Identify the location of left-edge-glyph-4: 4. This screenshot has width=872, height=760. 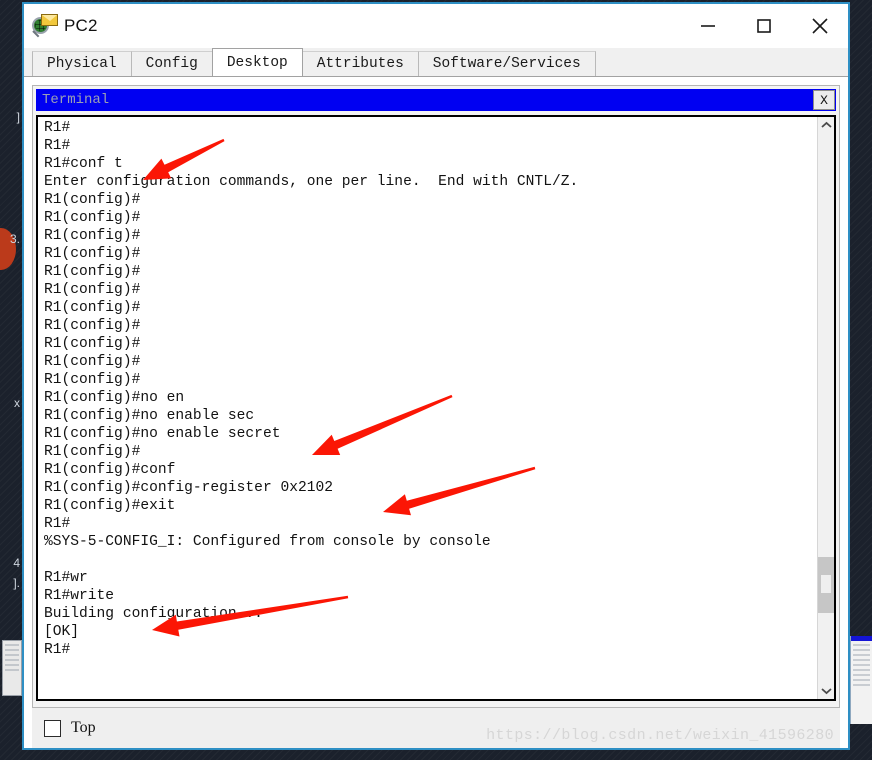
(16, 563).